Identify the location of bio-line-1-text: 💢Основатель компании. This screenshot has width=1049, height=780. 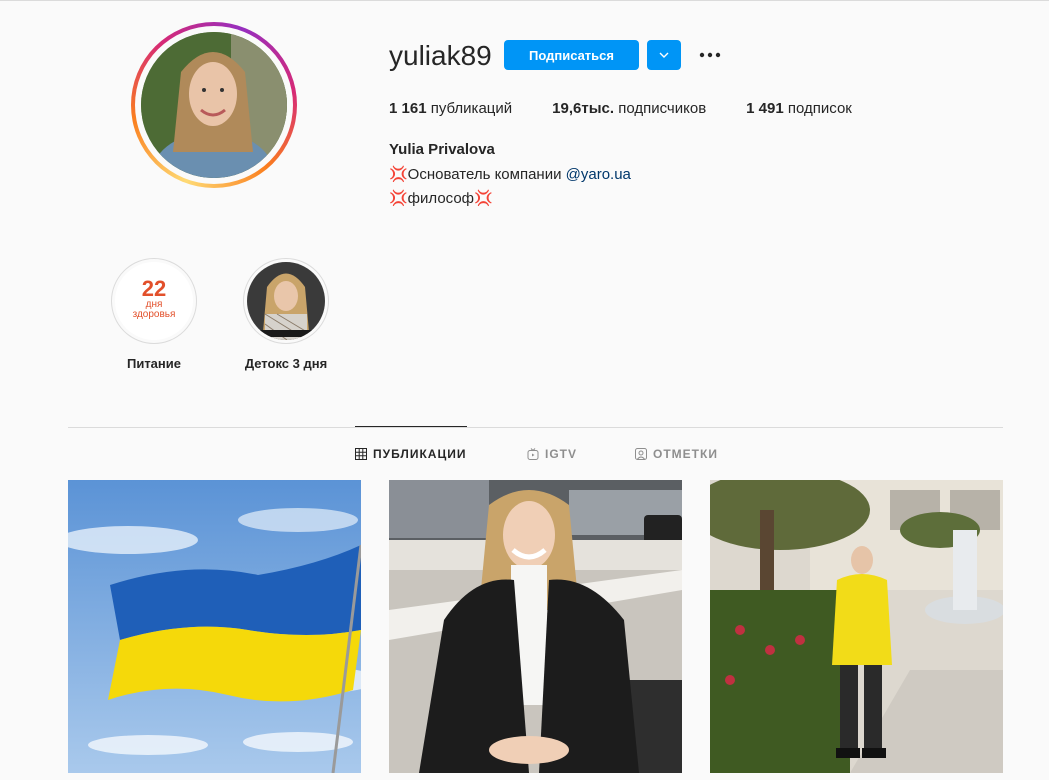
(477, 174).